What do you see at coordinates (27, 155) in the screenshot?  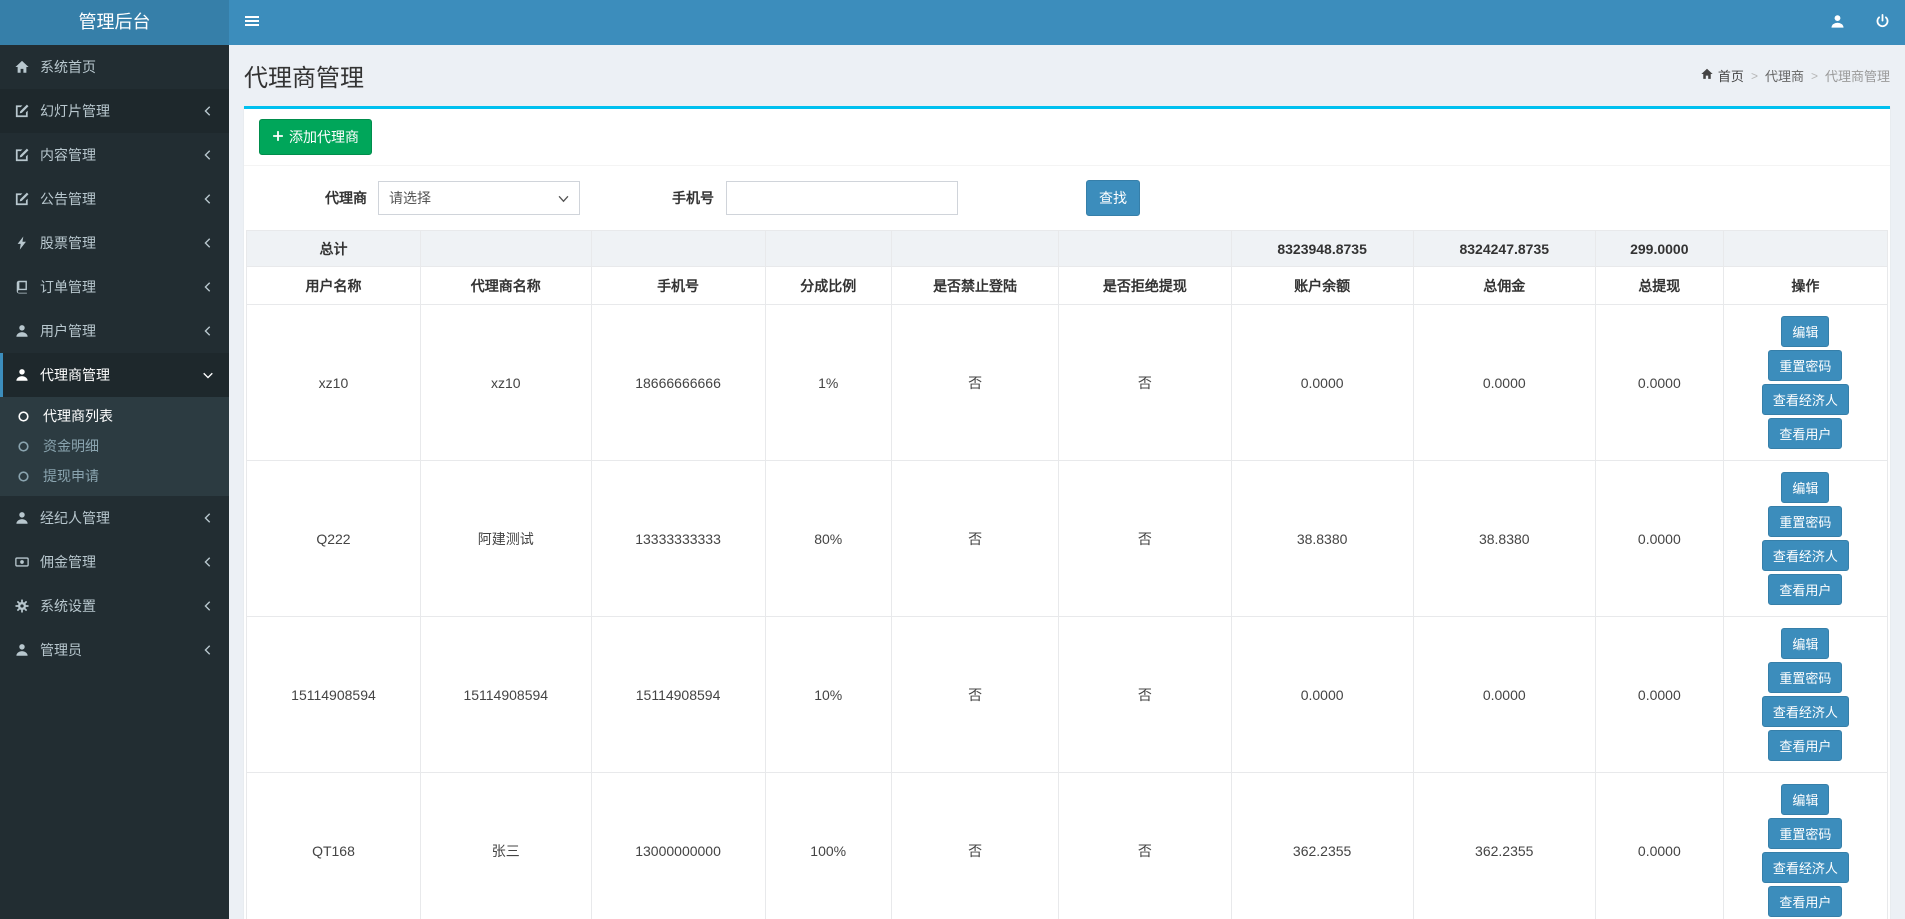 I see `edit-icon` at bounding box center [27, 155].